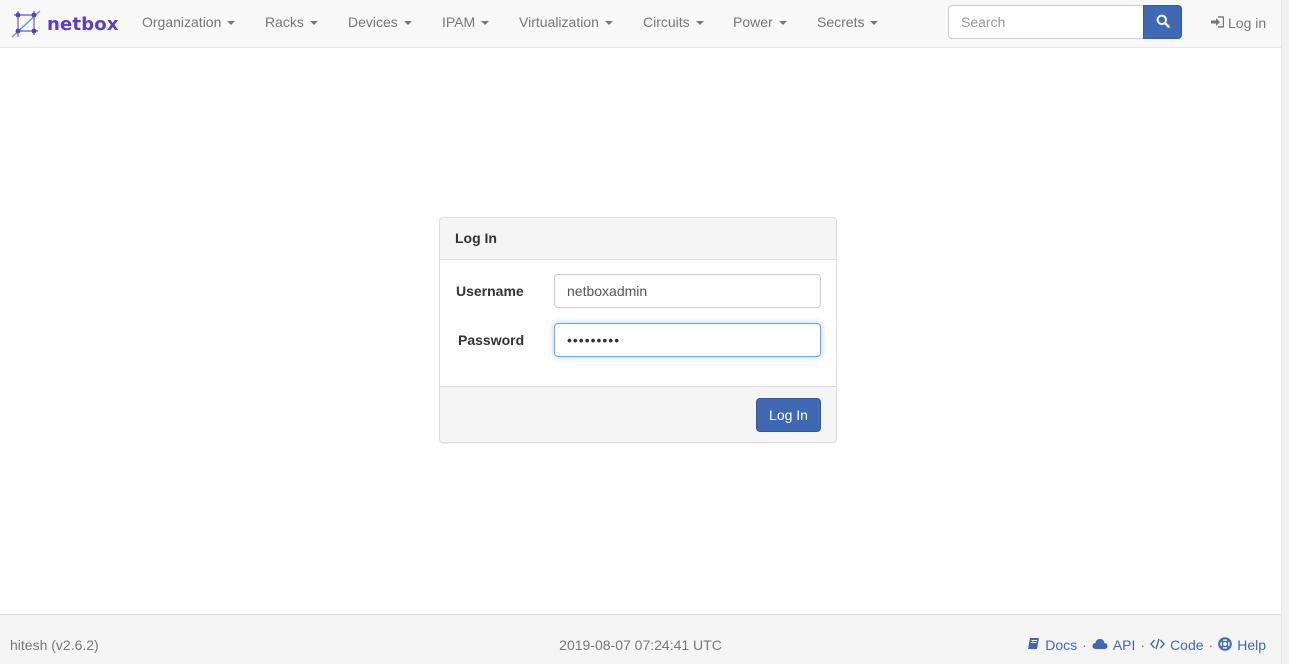  What do you see at coordinates (638, 239) in the screenshot?
I see `login-panel-heading: Log In` at bounding box center [638, 239].